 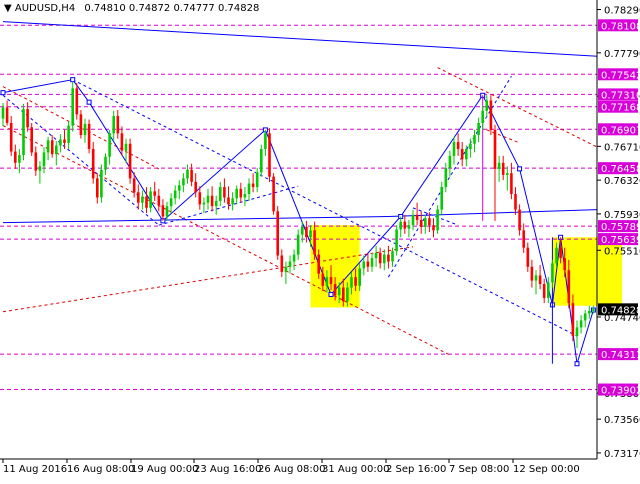 What do you see at coordinates (622, 147) in the screenshot?
I see `price-tick-label: 0.76710` at bounding box center [622, 147].